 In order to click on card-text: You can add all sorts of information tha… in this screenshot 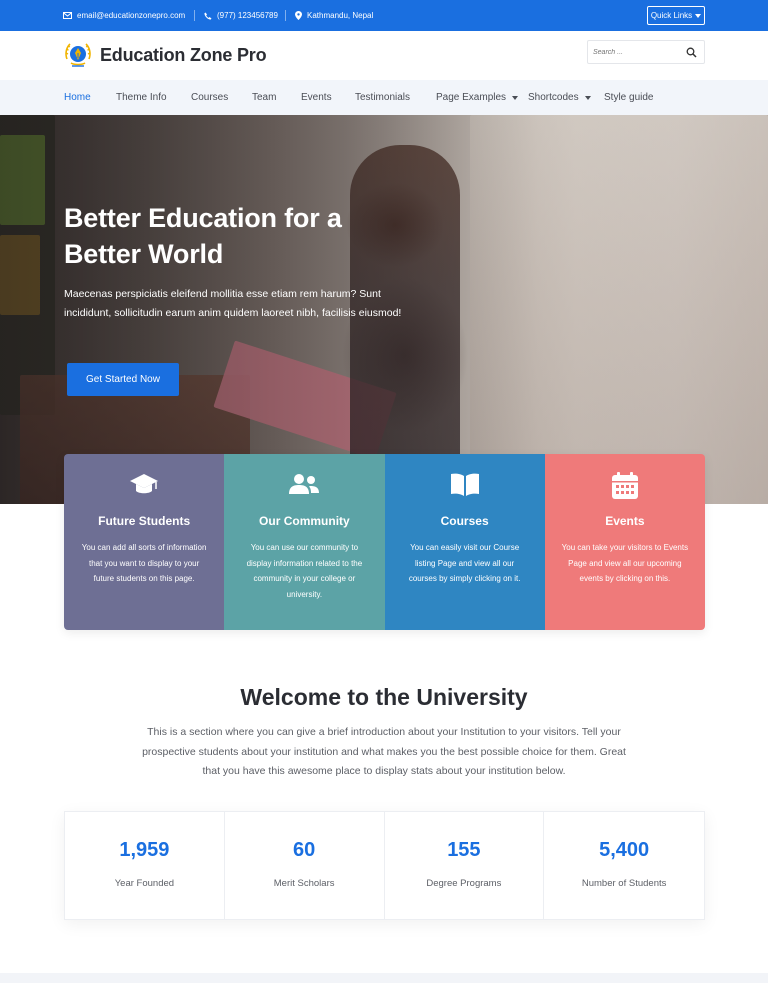, I will do `click(144, 563)`.